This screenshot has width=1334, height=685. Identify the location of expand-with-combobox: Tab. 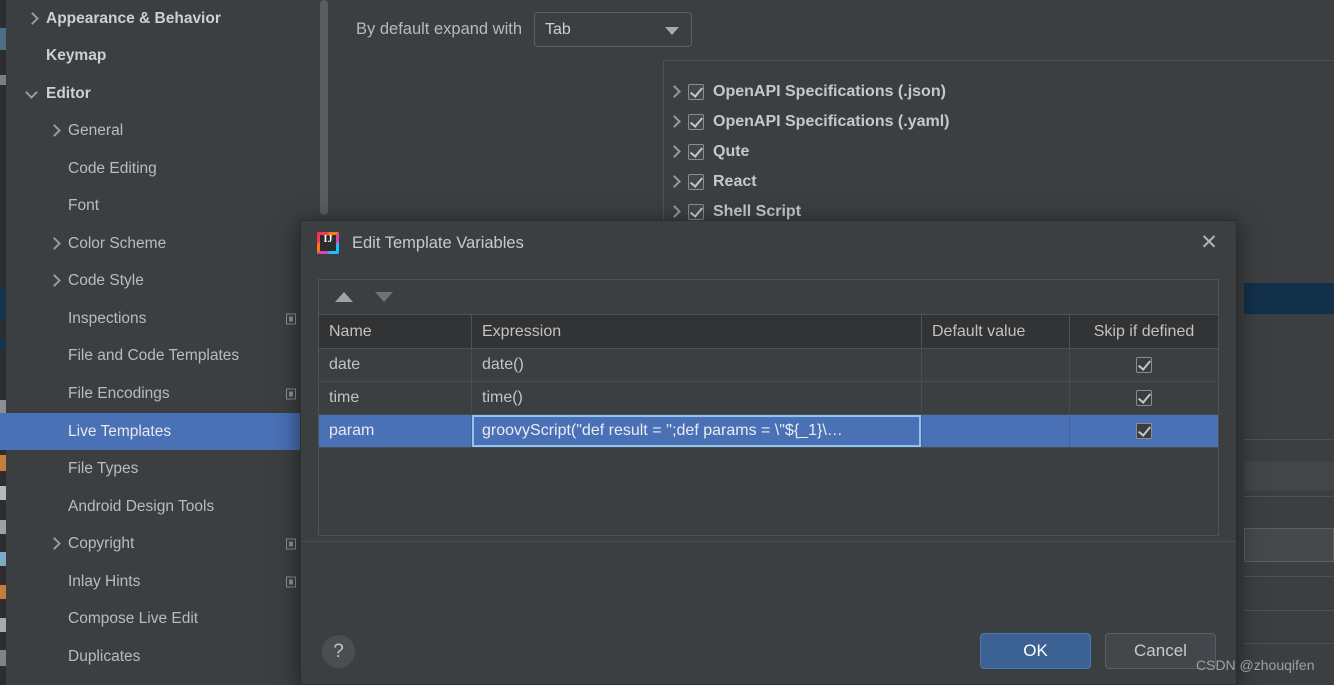
(613, 29).